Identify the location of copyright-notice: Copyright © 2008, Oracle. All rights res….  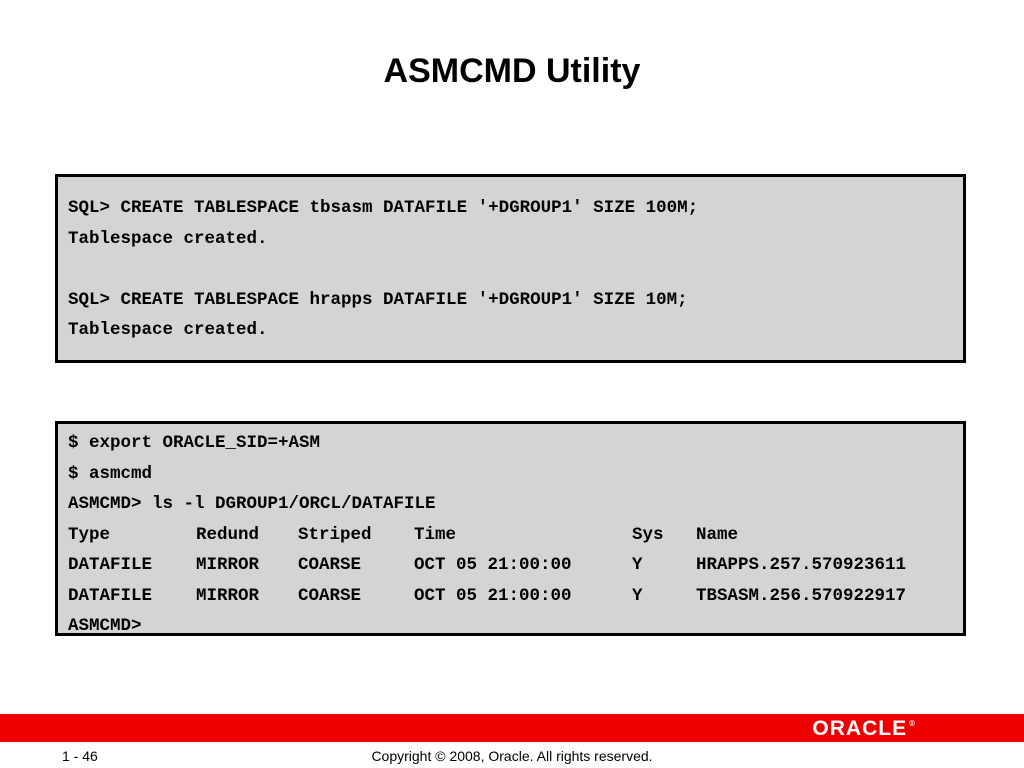
(512, 756).